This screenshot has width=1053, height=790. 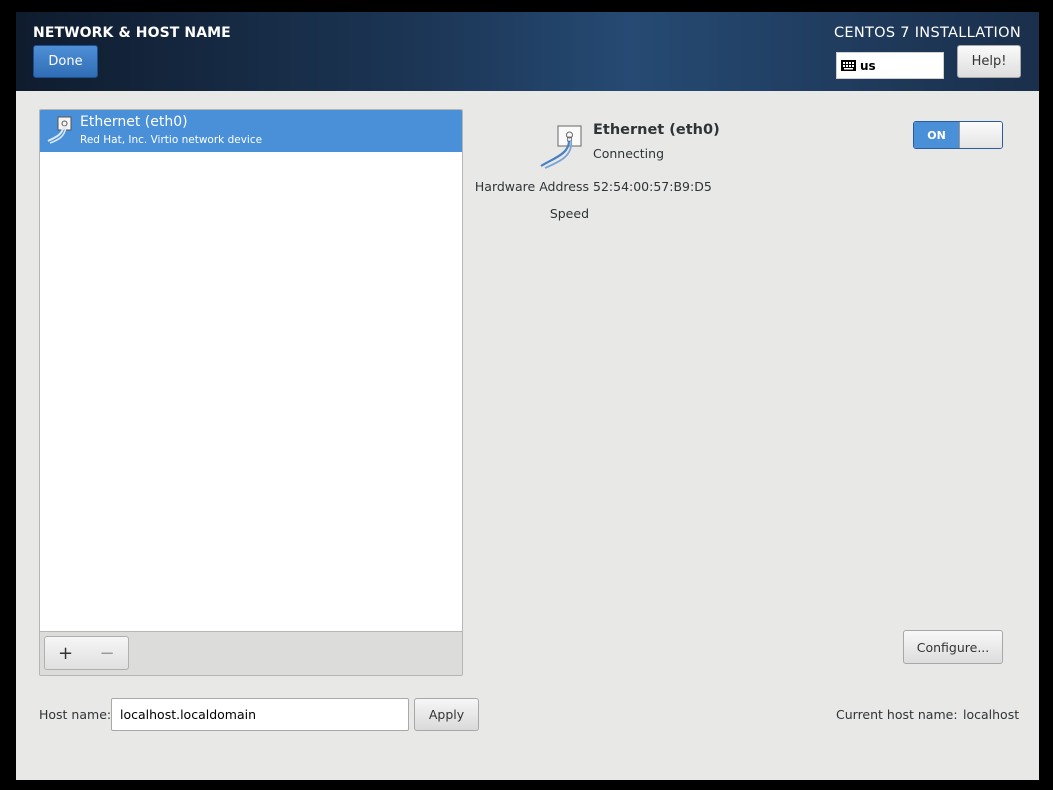 What do you see at coordinates (848, 65) in the screenshot?
I see `keyboard-icon` at bounding box center [848, 65].